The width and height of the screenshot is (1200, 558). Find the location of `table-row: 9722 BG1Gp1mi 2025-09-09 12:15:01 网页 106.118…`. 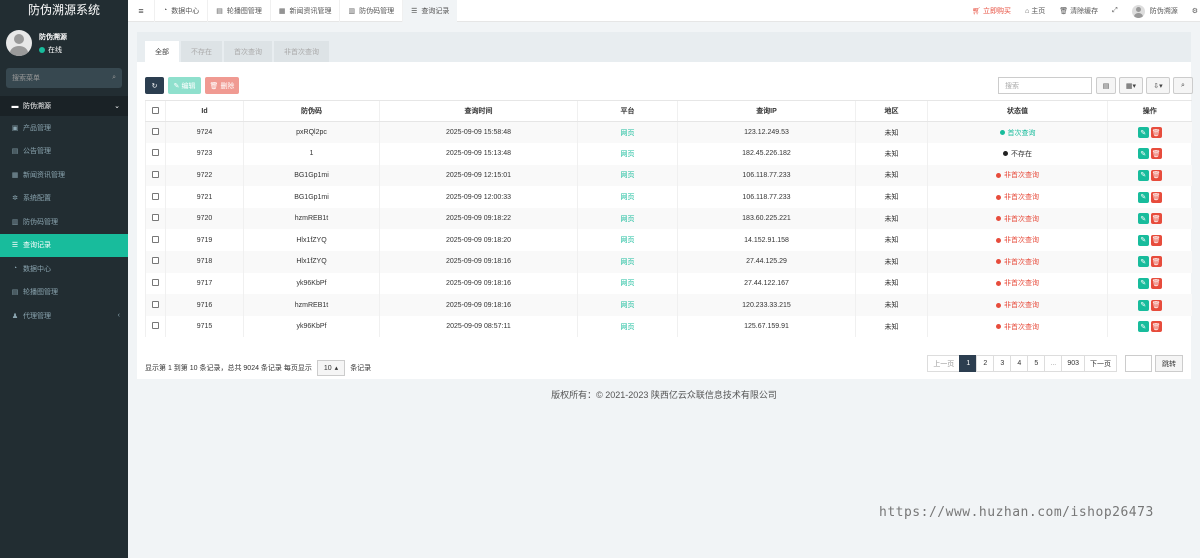

table-row: 9722 BG1Gp1mi 2025-09-09 12:15:01 网页 106.118… is located at coordinates (668, 175).